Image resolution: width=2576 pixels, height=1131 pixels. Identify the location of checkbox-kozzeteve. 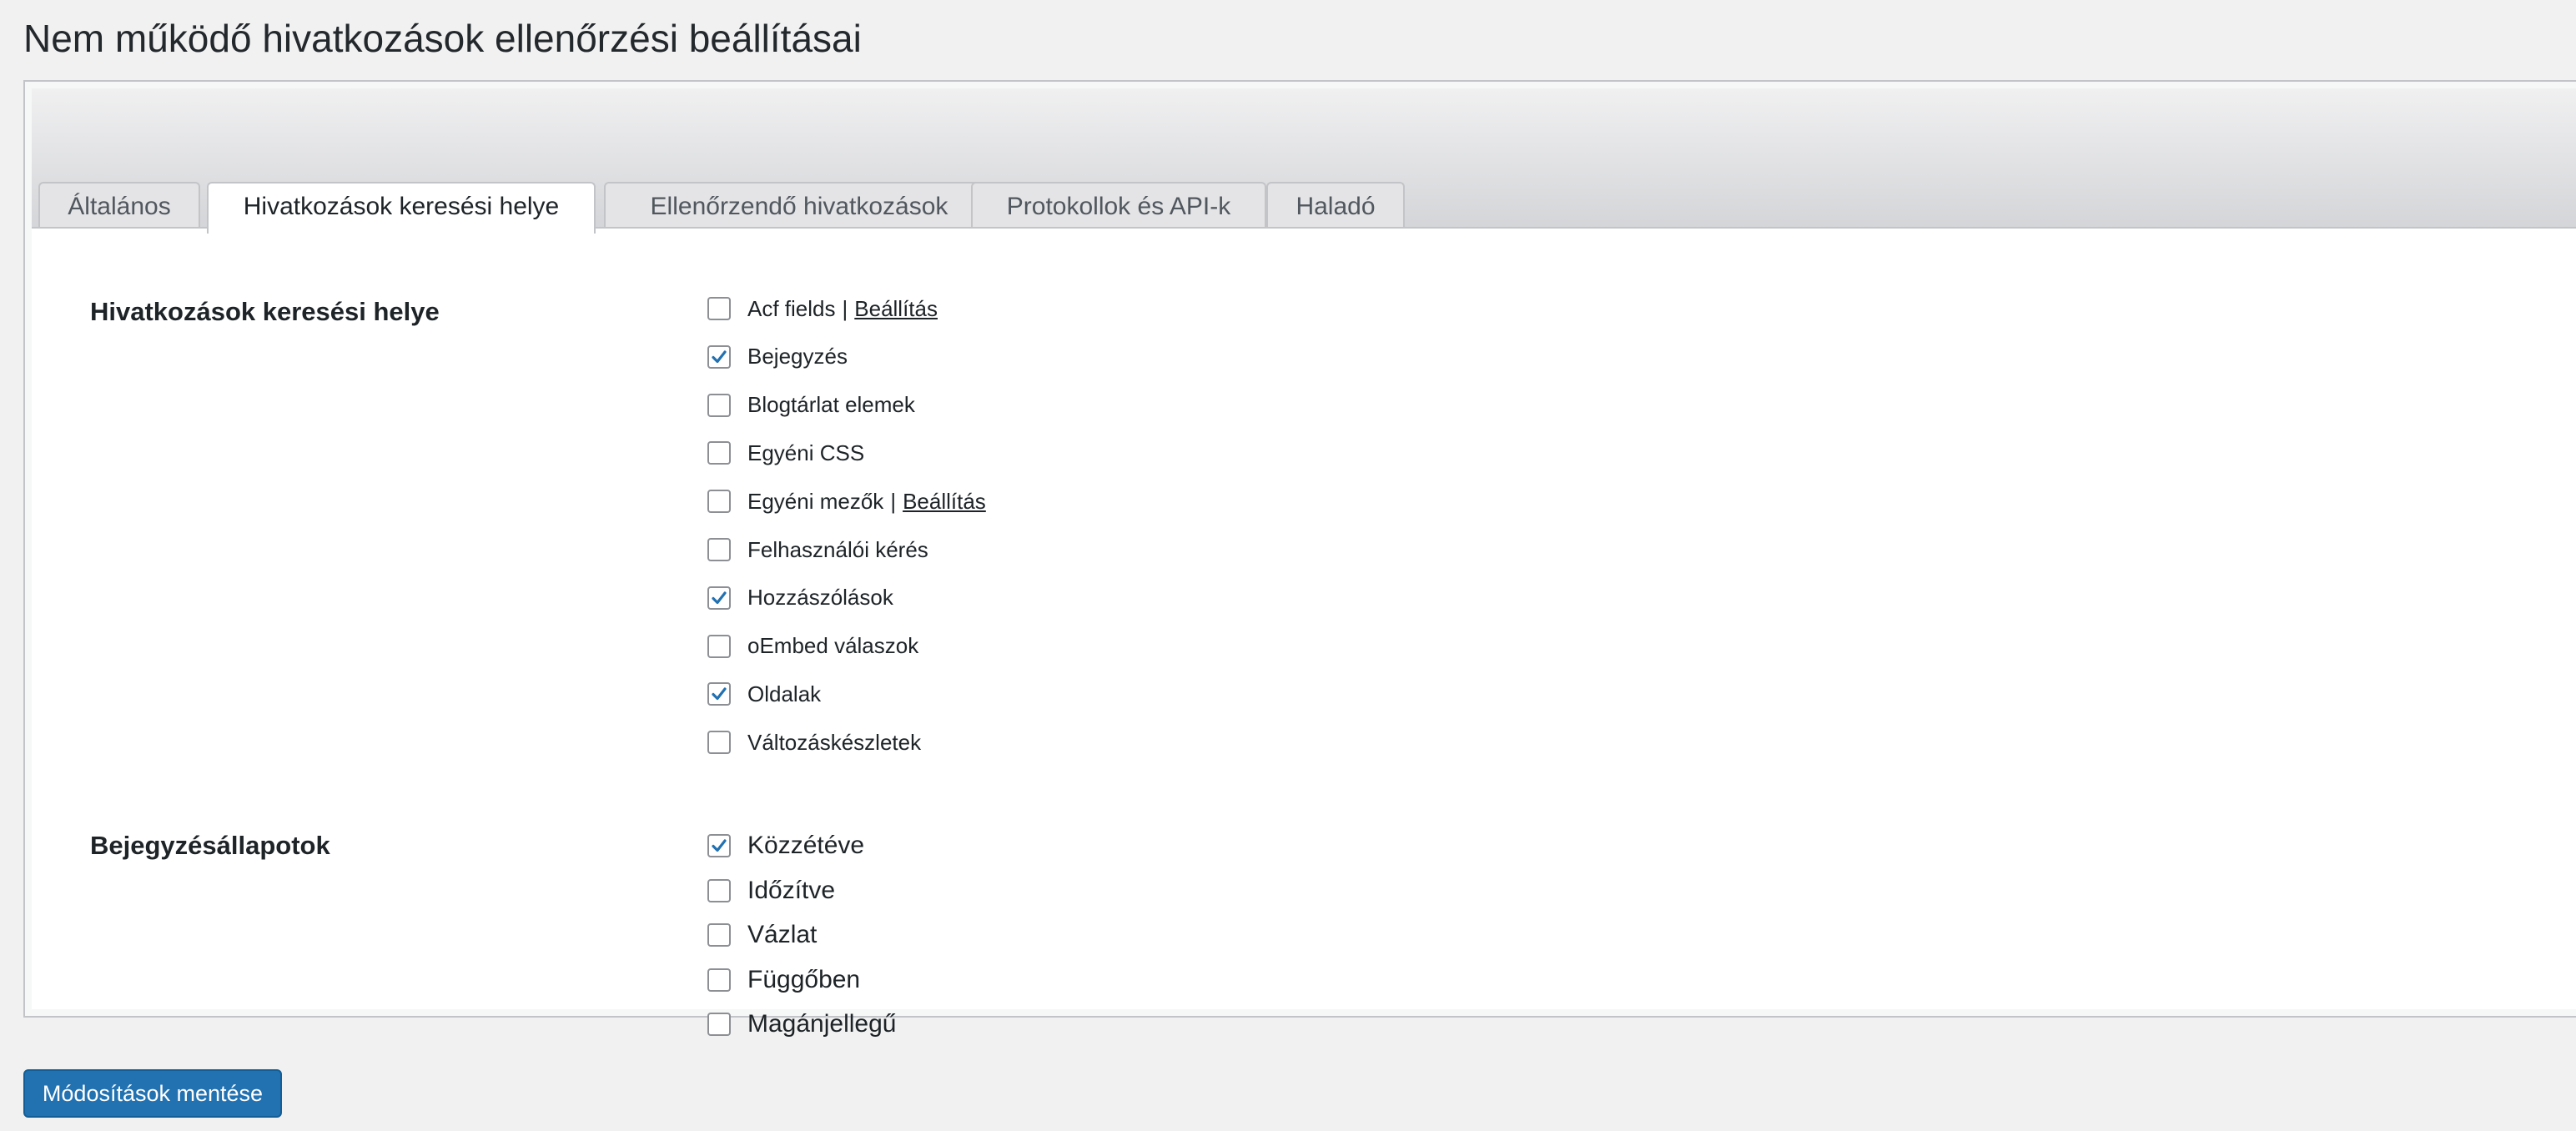
(719, 845).